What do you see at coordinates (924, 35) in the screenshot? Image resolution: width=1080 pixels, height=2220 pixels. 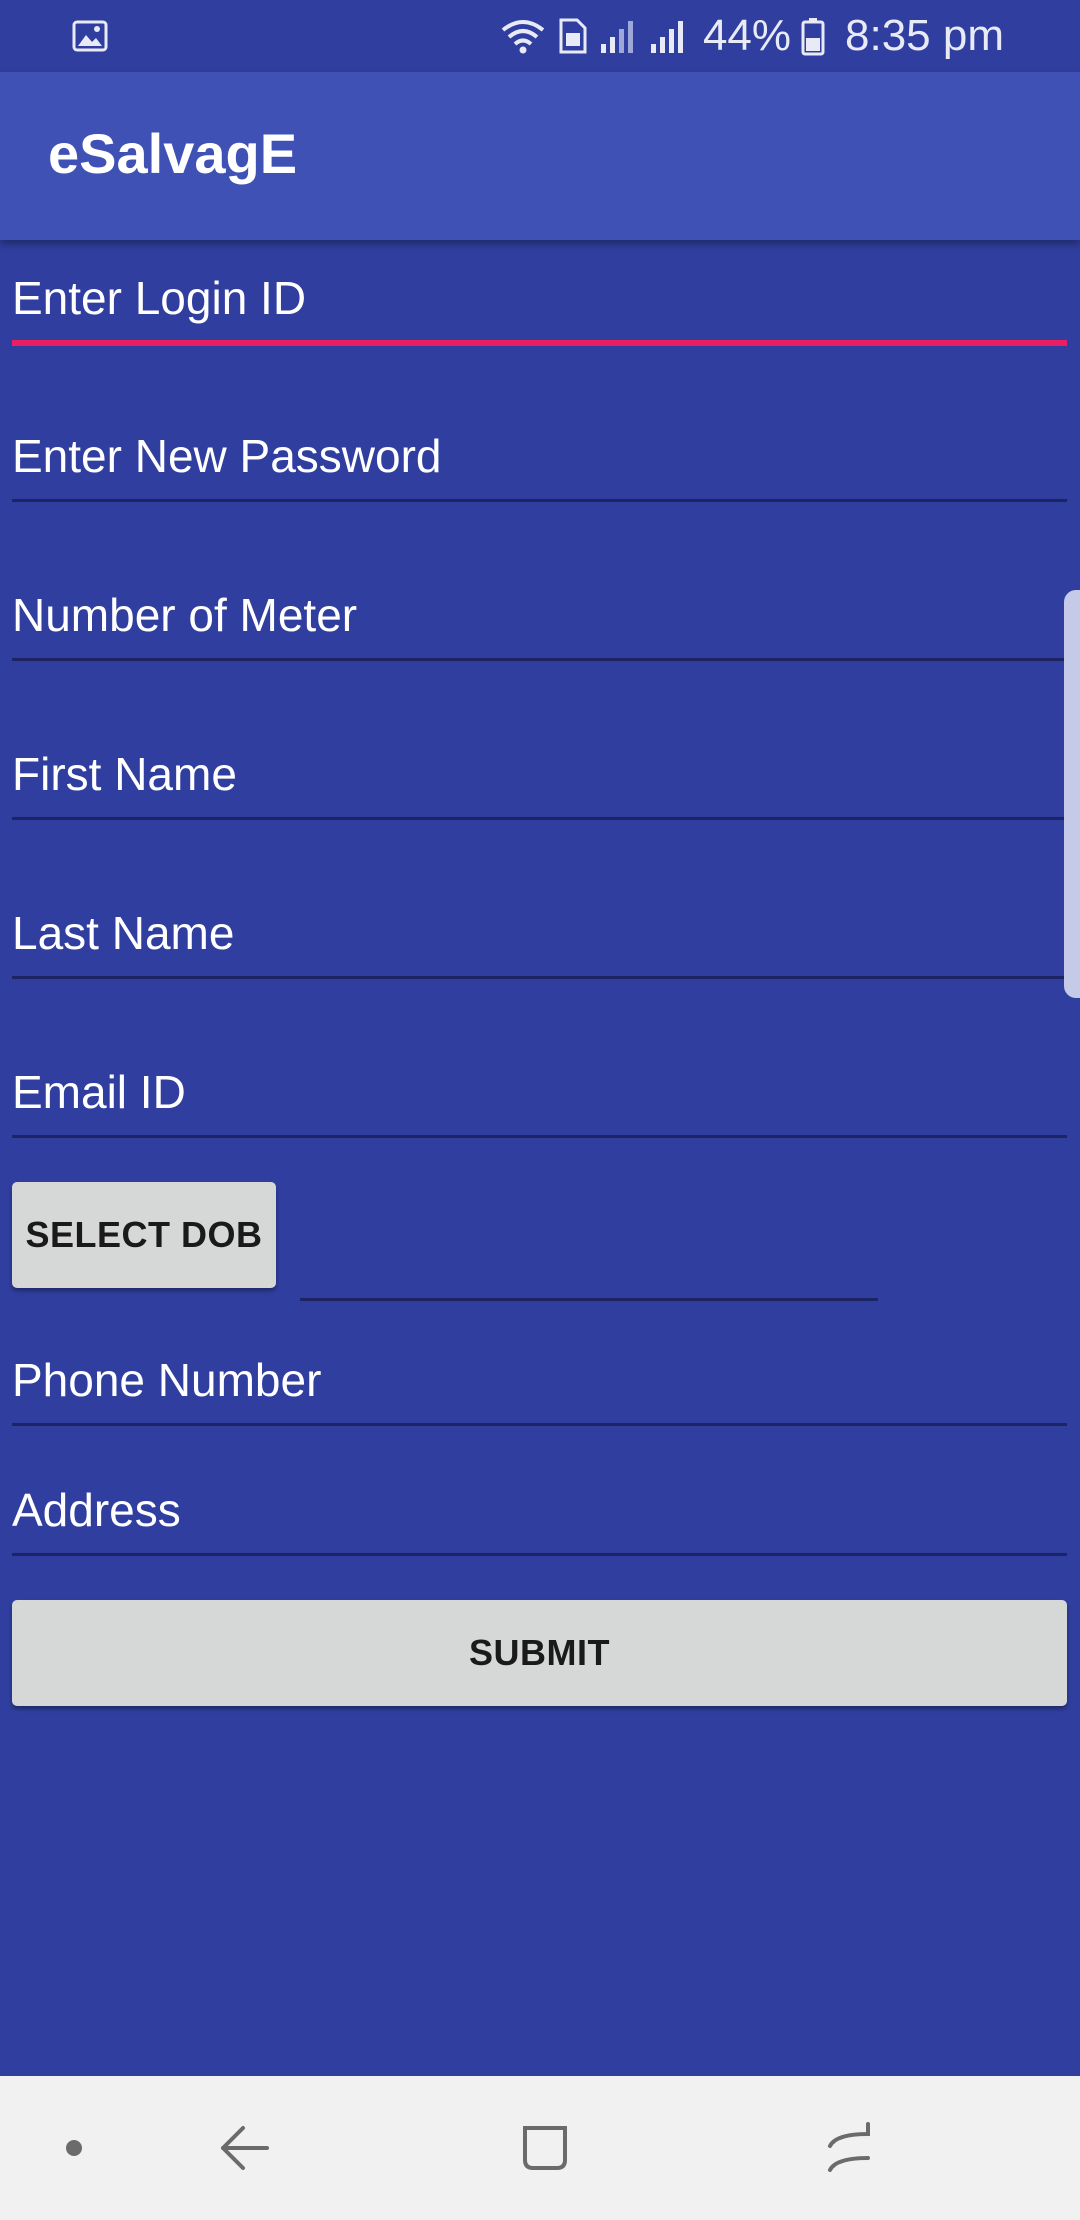 I see `status-time: 8:35 pm` at bounding box center [924, 35].